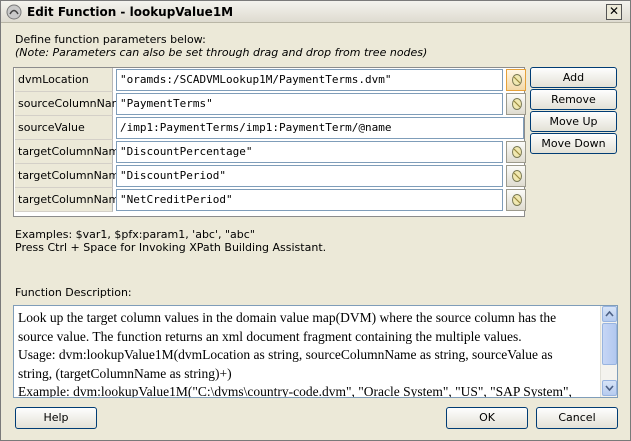  I want to click on title-bar: Edit Function - lookupValue1M ✕, so click(315, 12).